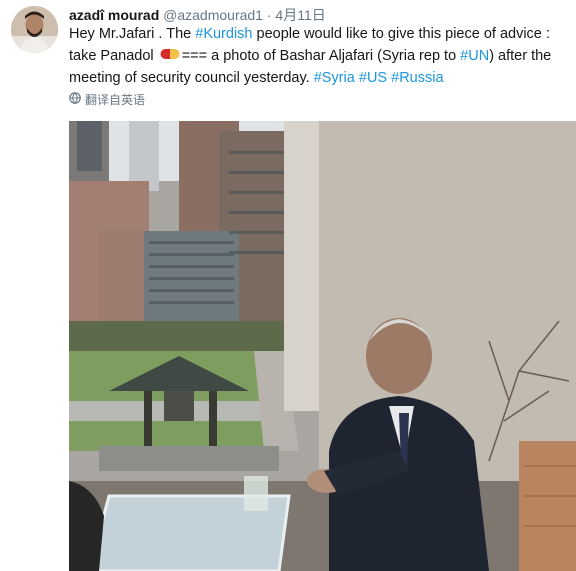 This screenshot has height=571, width=576. I want to click on text-part-1: Hey Mr.Jafari . The, so click(132, 34).